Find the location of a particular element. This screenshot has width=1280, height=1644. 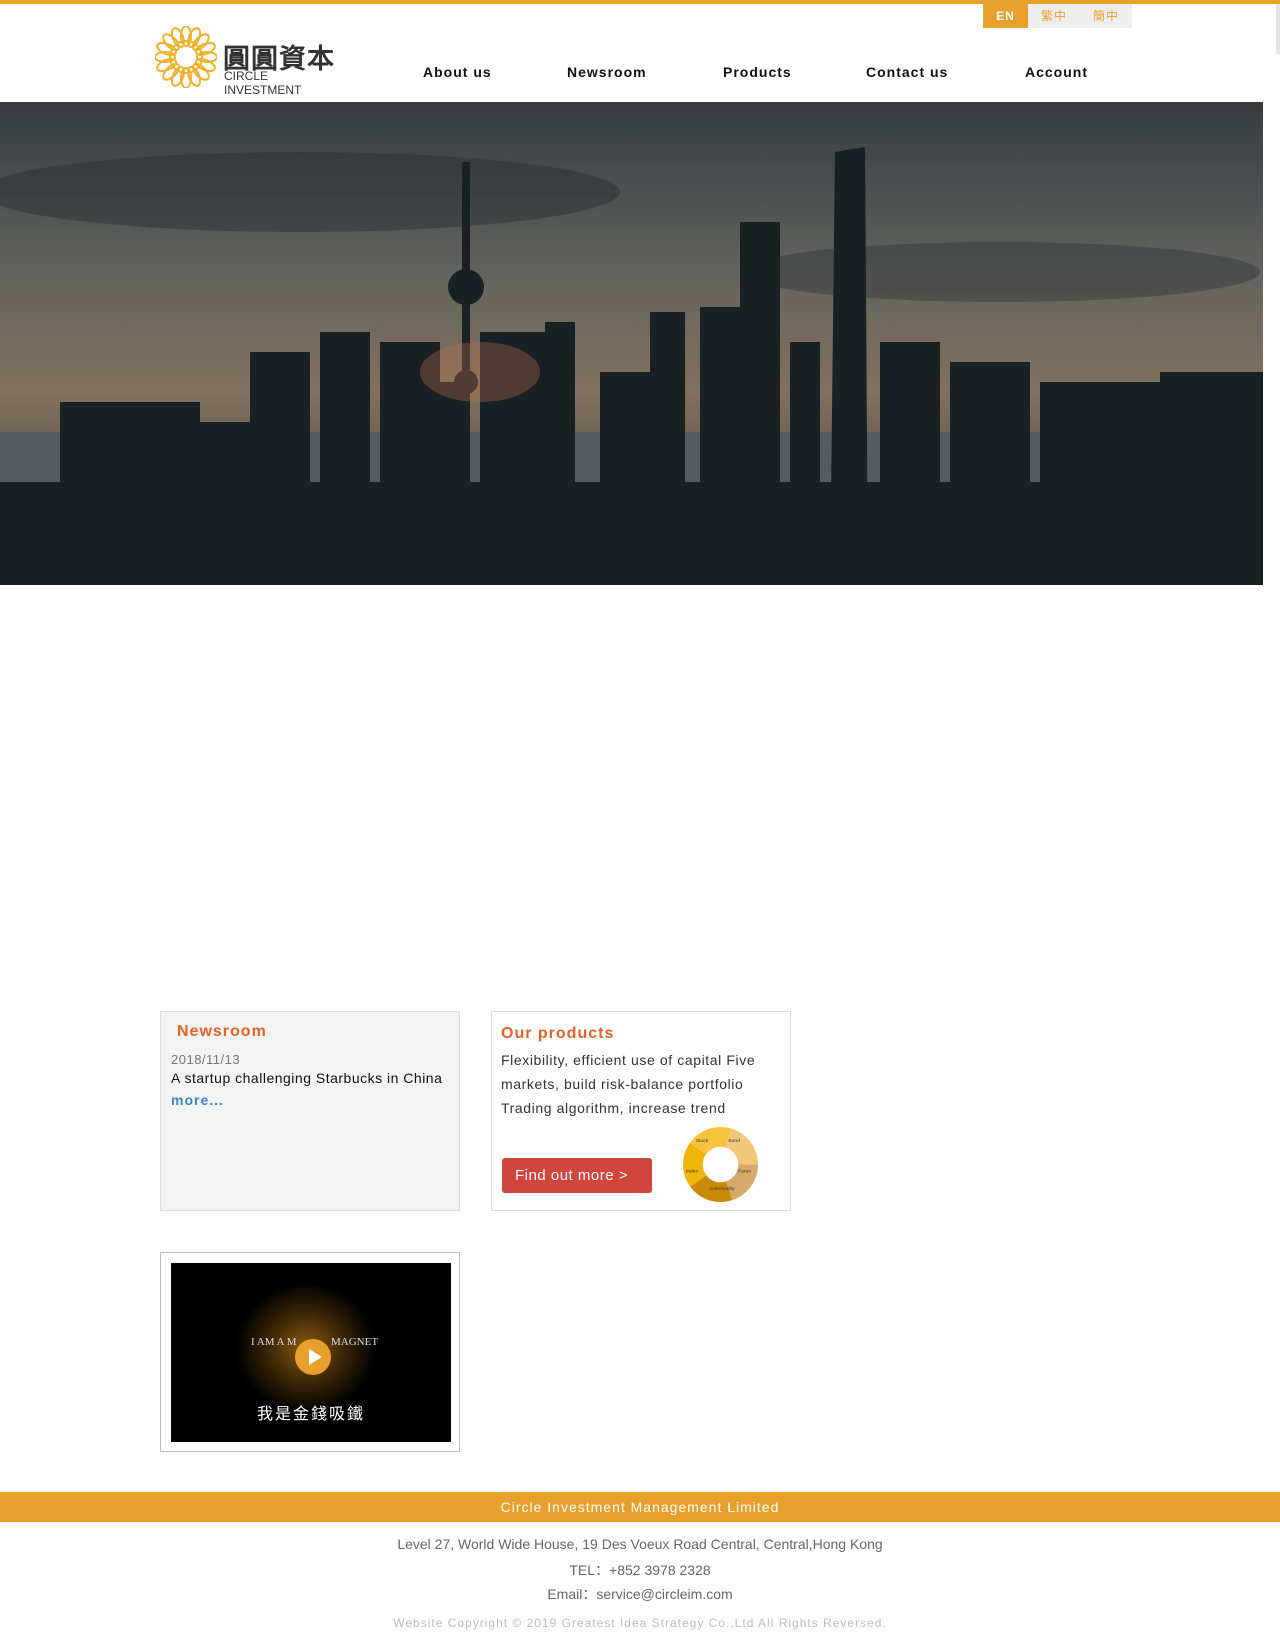

find-out-more-button: Find out more > is located at coordinates (577, 1175).